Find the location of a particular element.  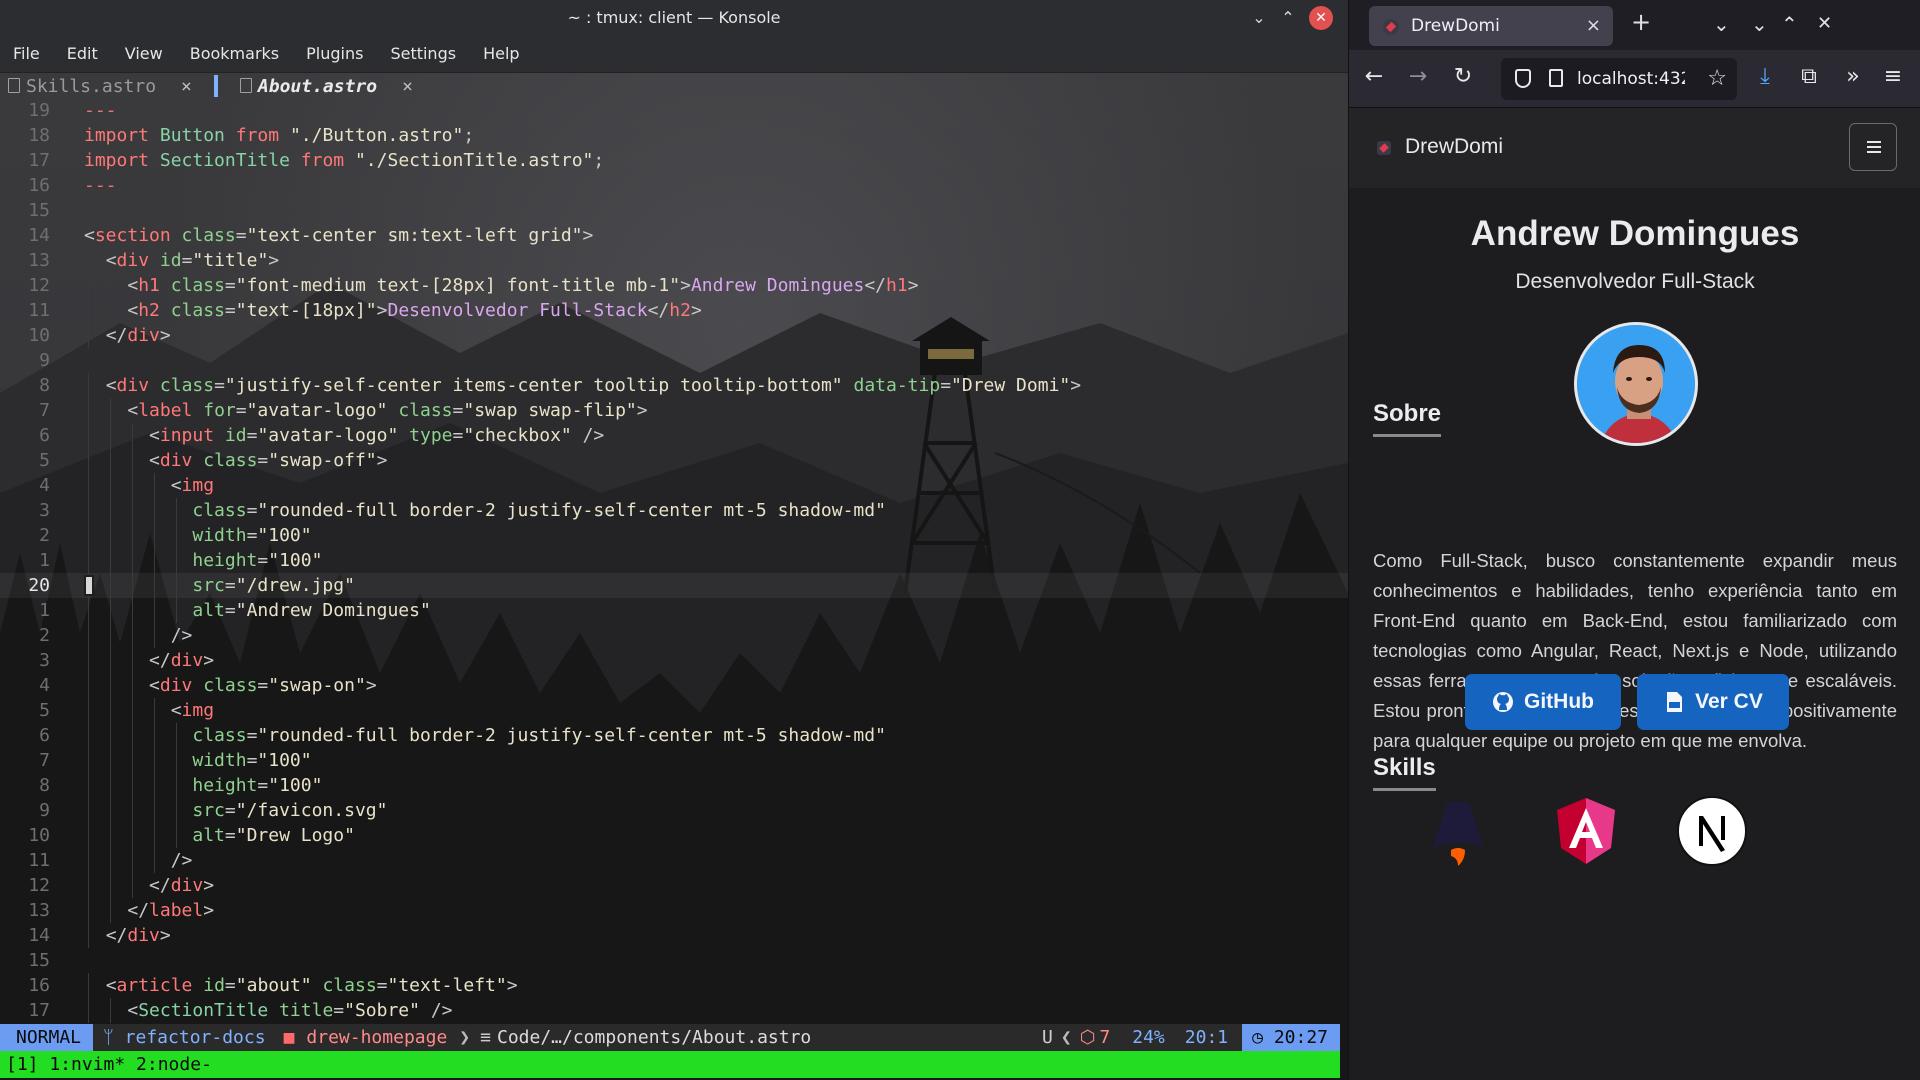

code-line: 9 src="/favicon.svg" is located at coordinates (674, 810).